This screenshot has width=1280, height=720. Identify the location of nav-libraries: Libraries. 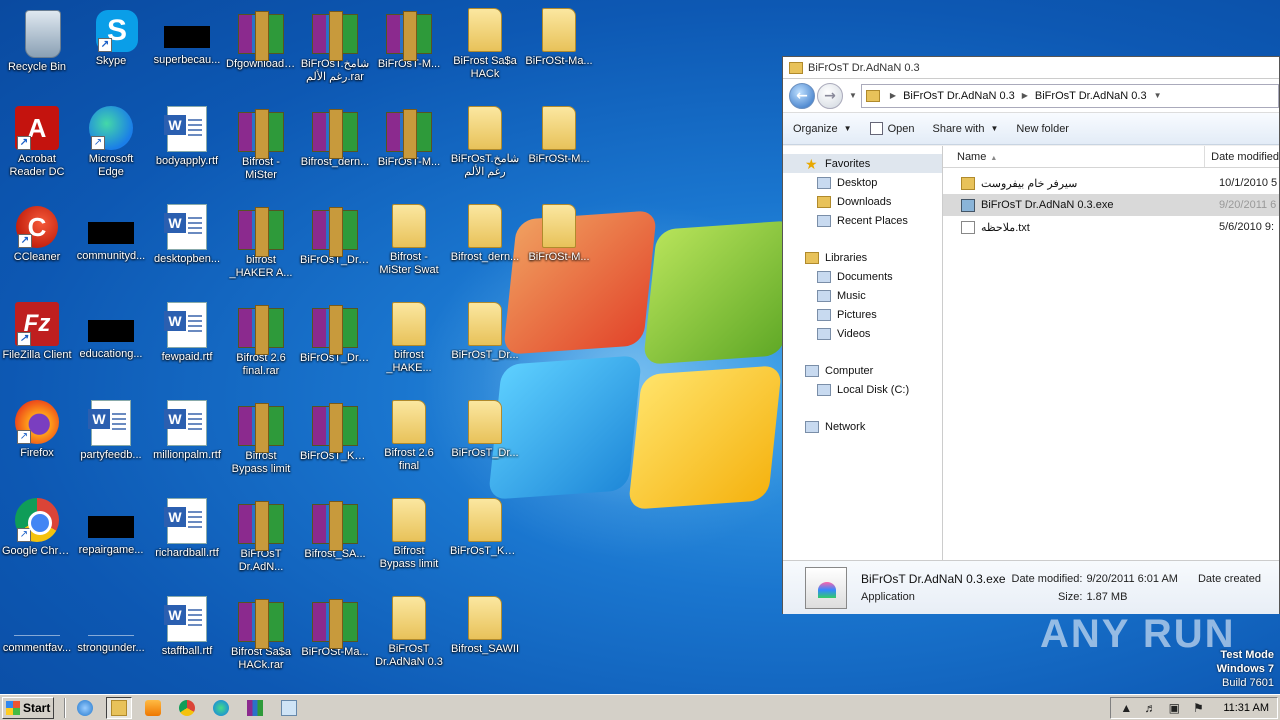
(862, 257).